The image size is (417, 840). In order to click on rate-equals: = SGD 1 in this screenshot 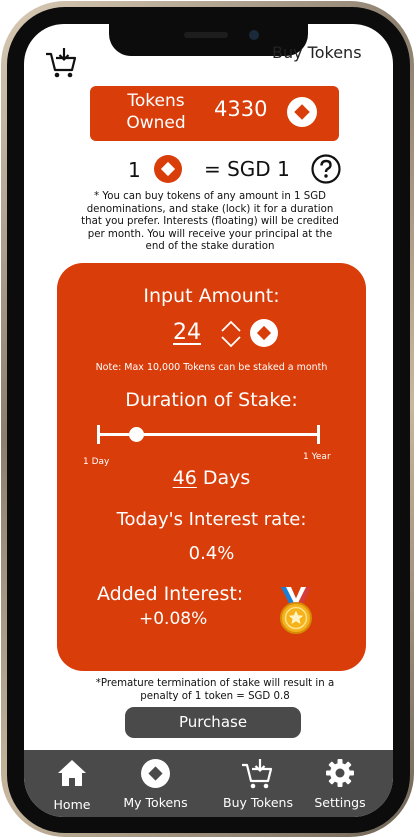, I will do `click(247, 169)`.